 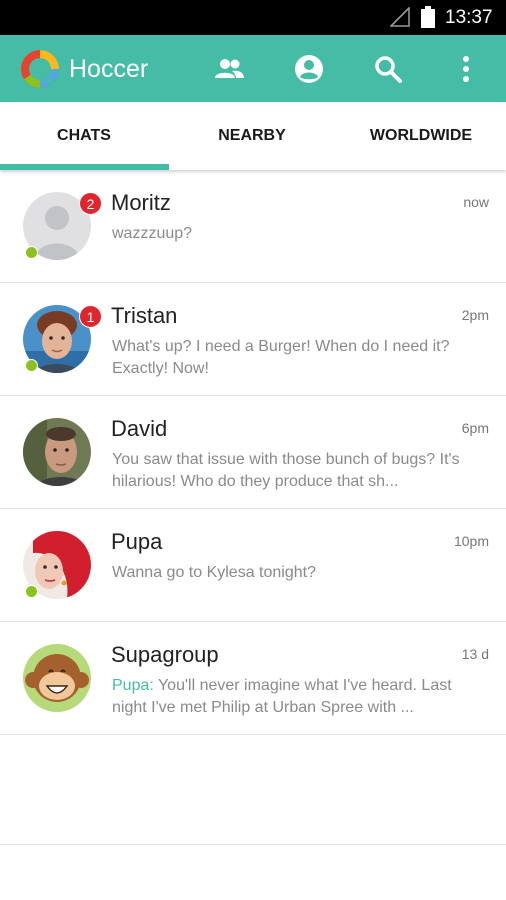 What do you see at coordinates (139, 428) in the screenshot?
I see `chat-name: David` at bounding box center [139, 428].